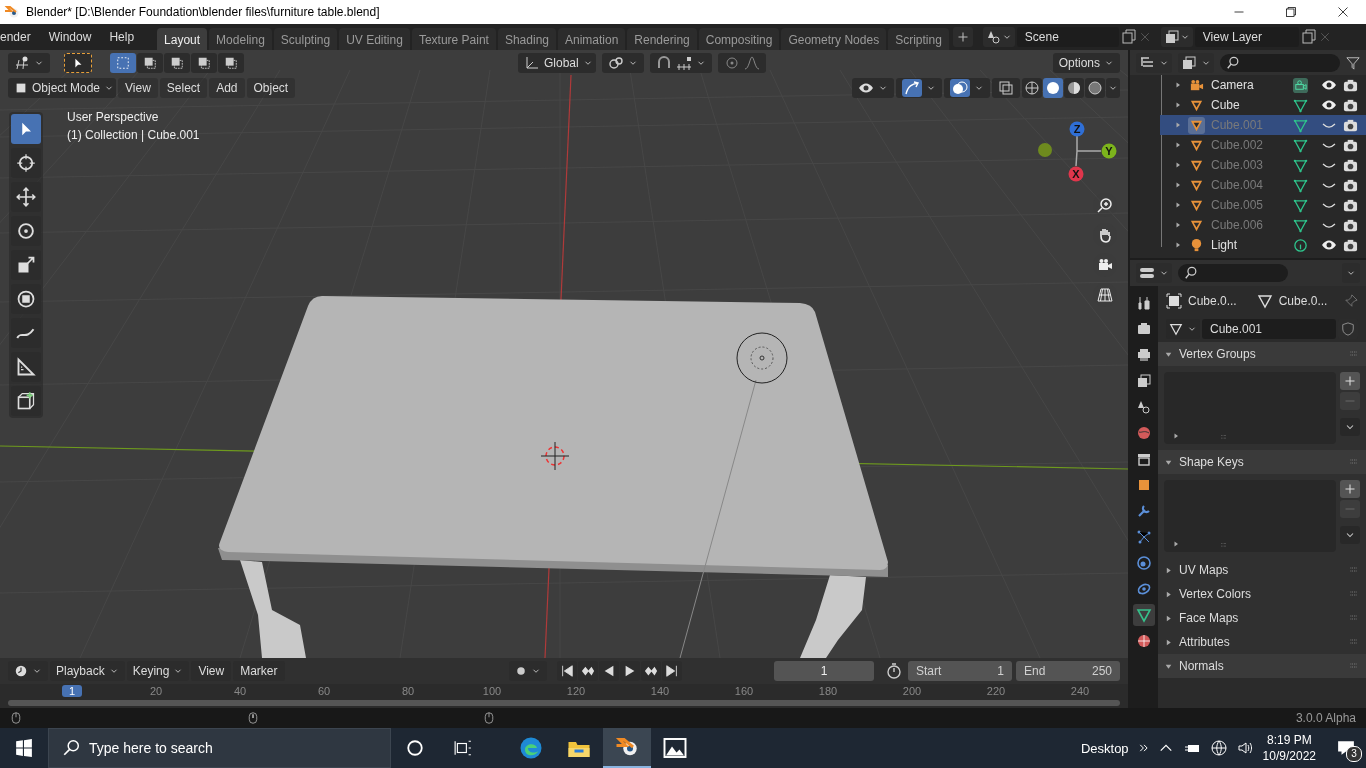  What do you see at coordinates (1068, 671) in the screenshot?
I see `end-frame-field: End 250` at bounding box center [1068, 671].